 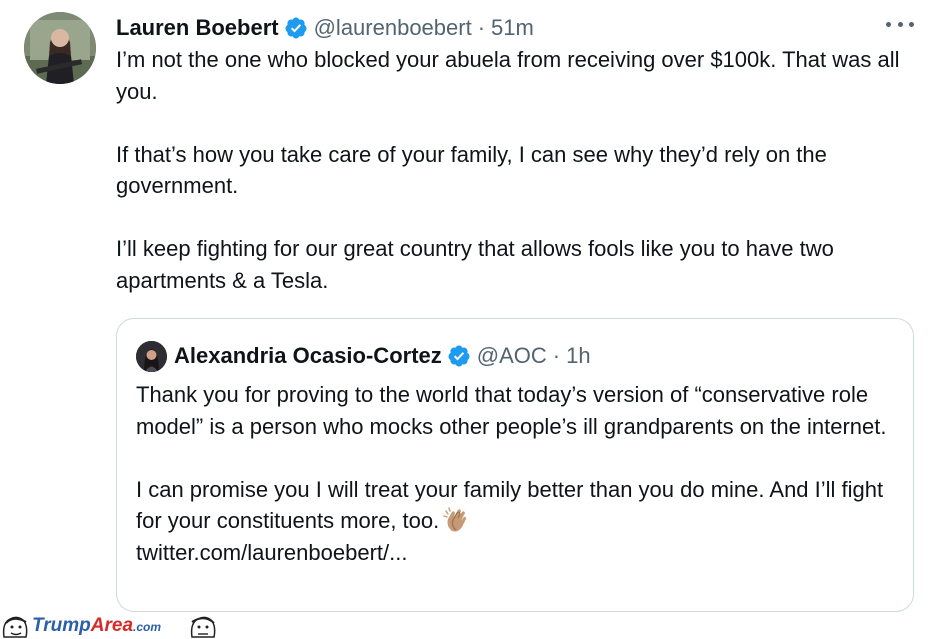 What do you see at coordinates (900, 24) in the screenshot?
I see `more-horizontal-icon` at bounding box center [900, 24].